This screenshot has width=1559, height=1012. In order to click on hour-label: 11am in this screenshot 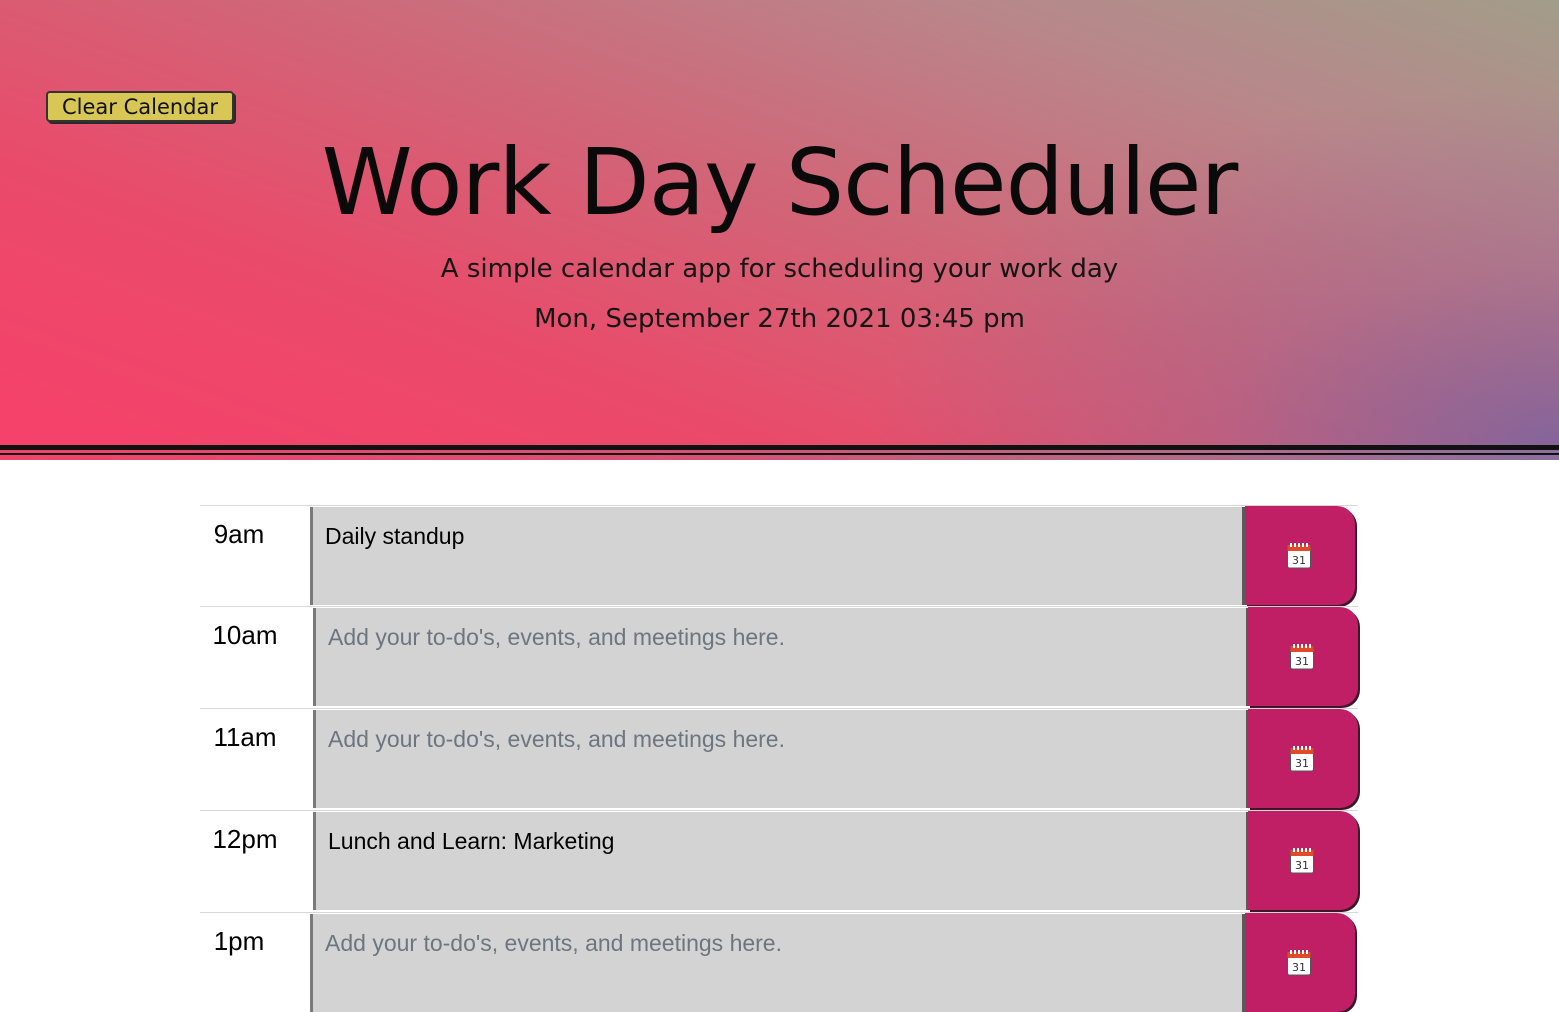, I will do `click(245, 737)`.